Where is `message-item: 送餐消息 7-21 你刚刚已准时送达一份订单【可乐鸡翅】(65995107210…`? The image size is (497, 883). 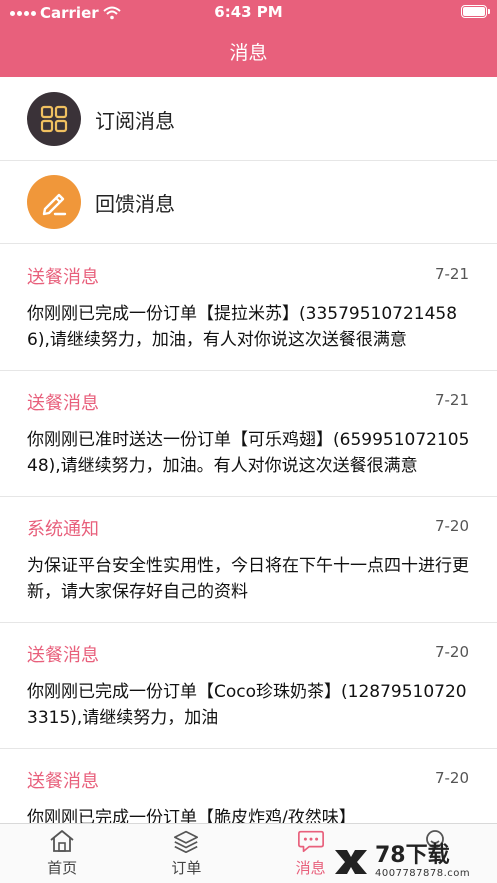 message-item: 送餐消息 7-21 你刚刚已准时送达一份订单【可乐鸡翅】(65995107210… is located at coordinates (248, 434).